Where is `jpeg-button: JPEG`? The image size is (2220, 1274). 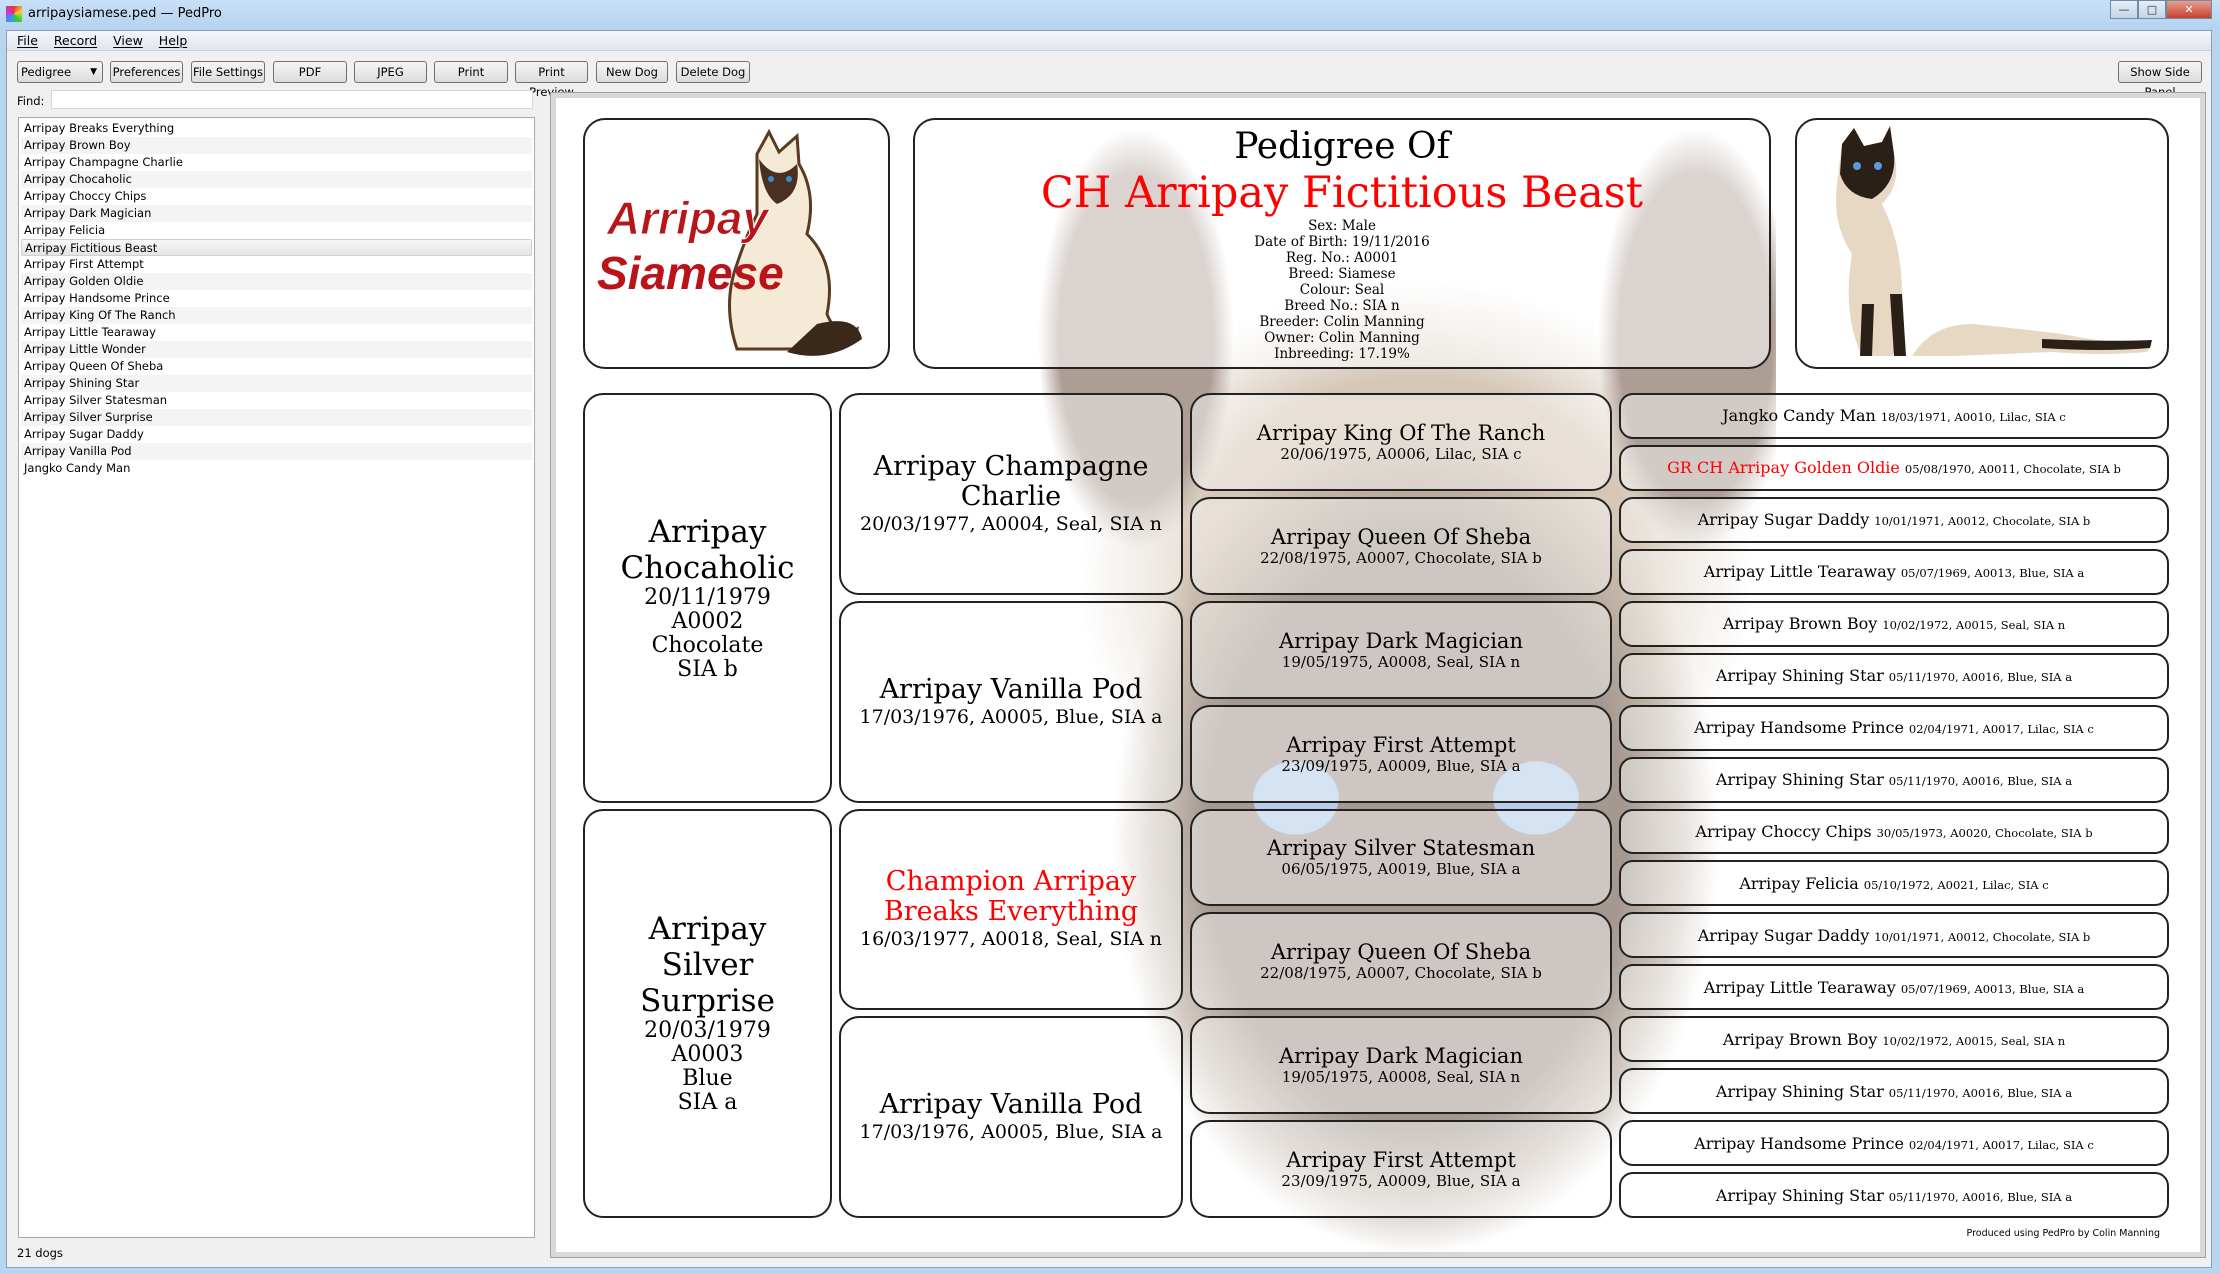
jpeg-button: JPEG is located at coordinates (390, 72).